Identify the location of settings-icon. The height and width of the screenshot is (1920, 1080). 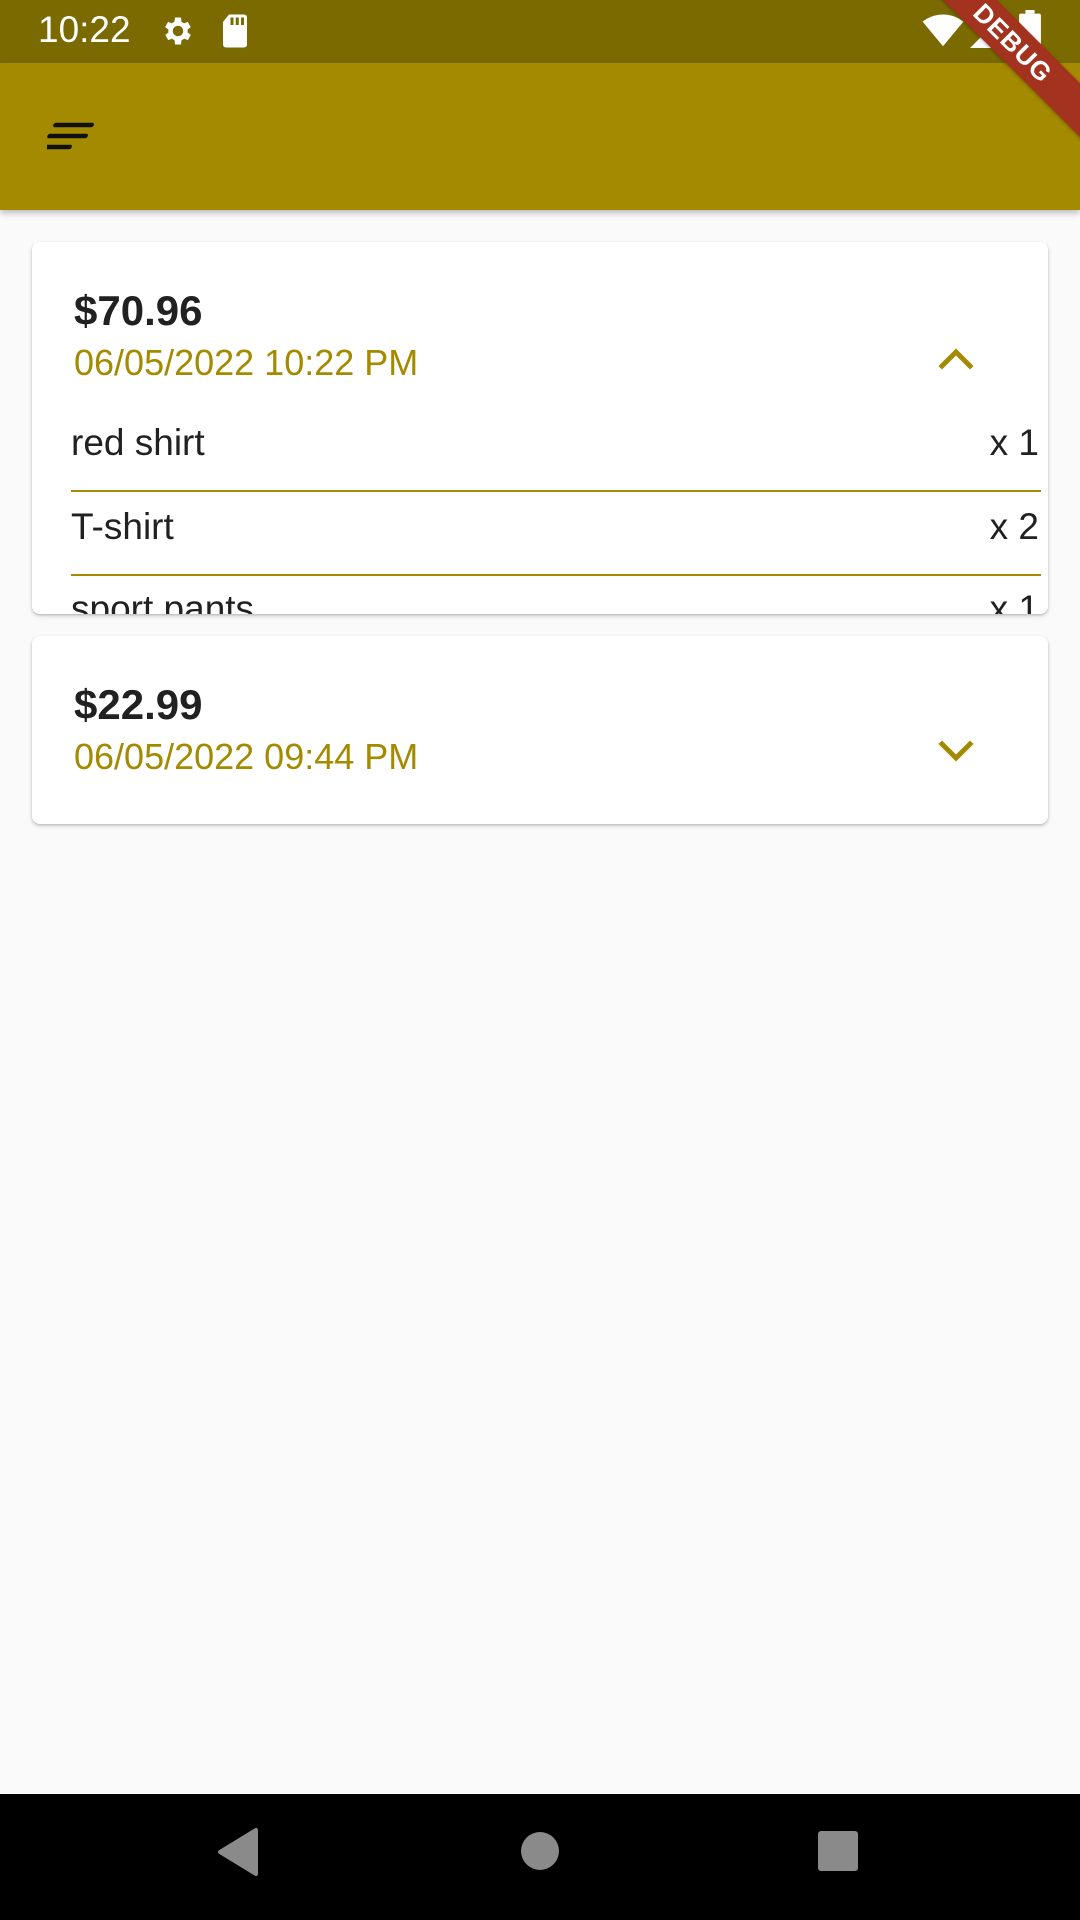
(178, 33).